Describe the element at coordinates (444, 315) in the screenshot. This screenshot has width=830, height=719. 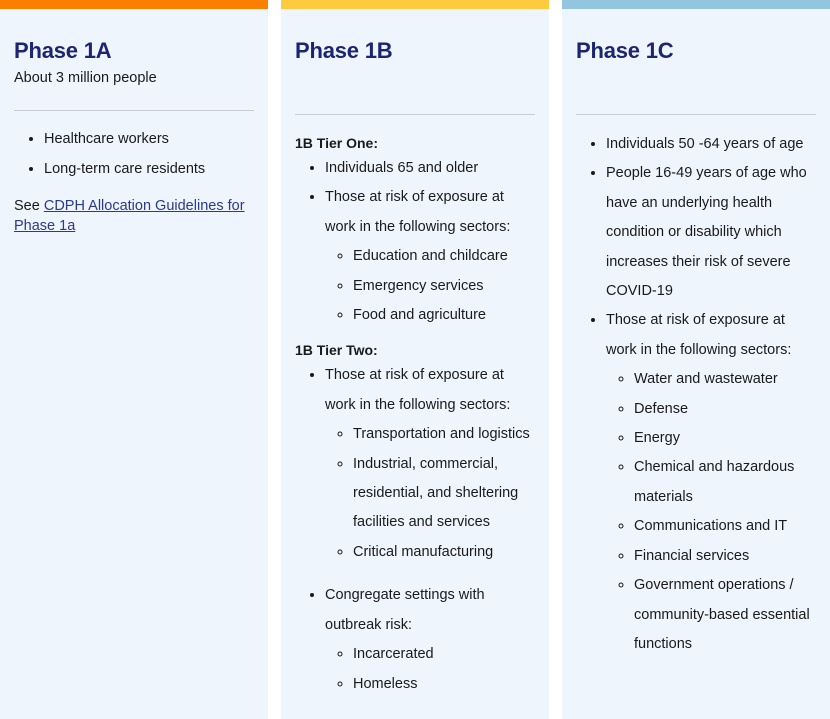
I see `sublist-item: Food and agriculture` at that location.